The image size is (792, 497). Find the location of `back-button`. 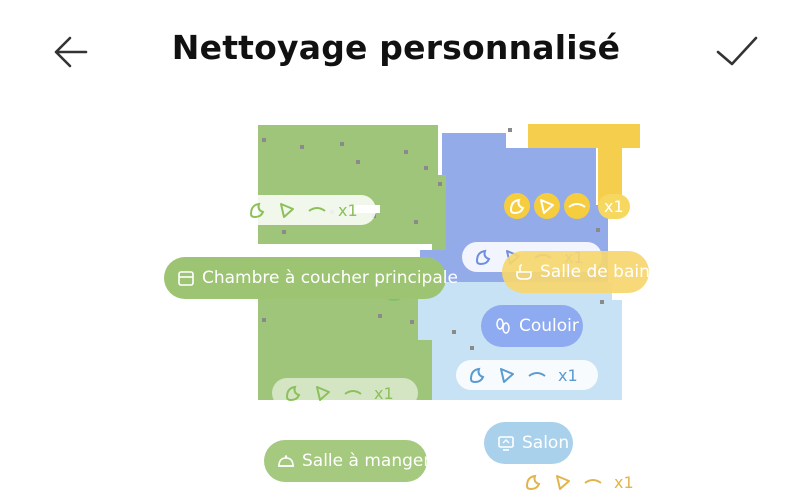

back-button is located at coordinates (70, 52).